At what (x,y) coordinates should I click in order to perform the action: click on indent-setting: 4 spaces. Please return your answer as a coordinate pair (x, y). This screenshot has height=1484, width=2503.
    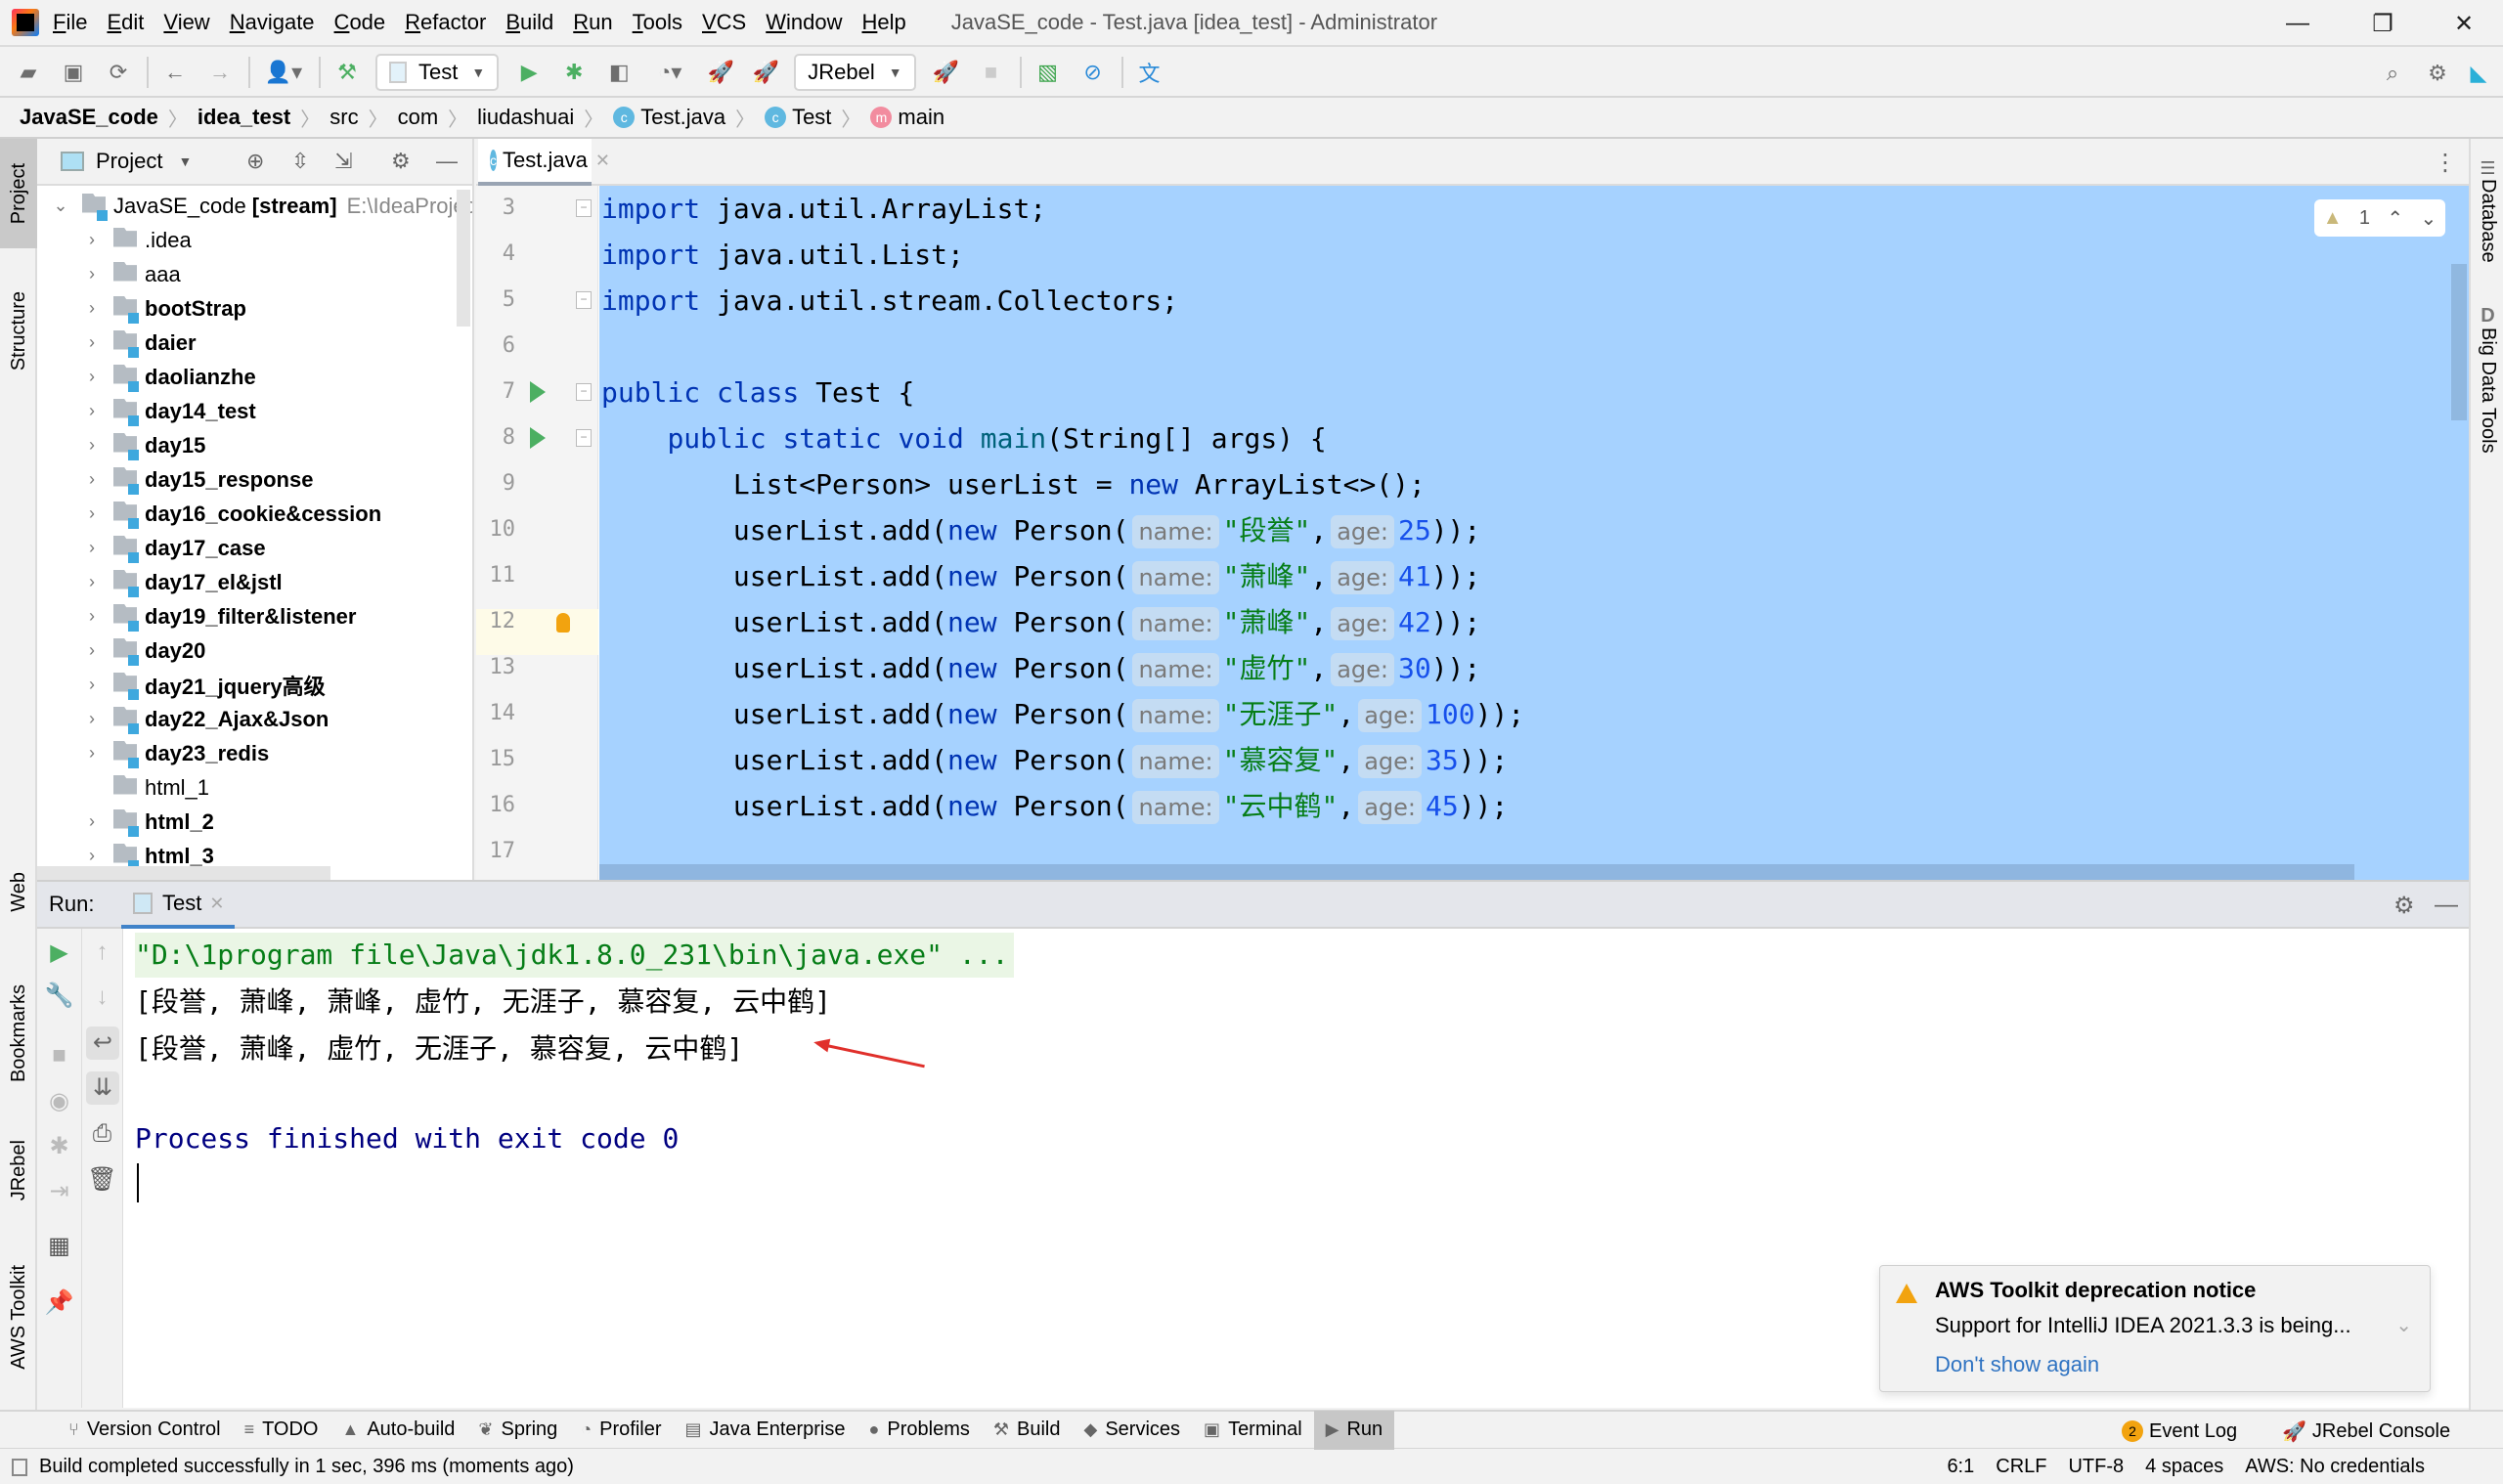
    Looking at the image, I should click on (2184, 1467).